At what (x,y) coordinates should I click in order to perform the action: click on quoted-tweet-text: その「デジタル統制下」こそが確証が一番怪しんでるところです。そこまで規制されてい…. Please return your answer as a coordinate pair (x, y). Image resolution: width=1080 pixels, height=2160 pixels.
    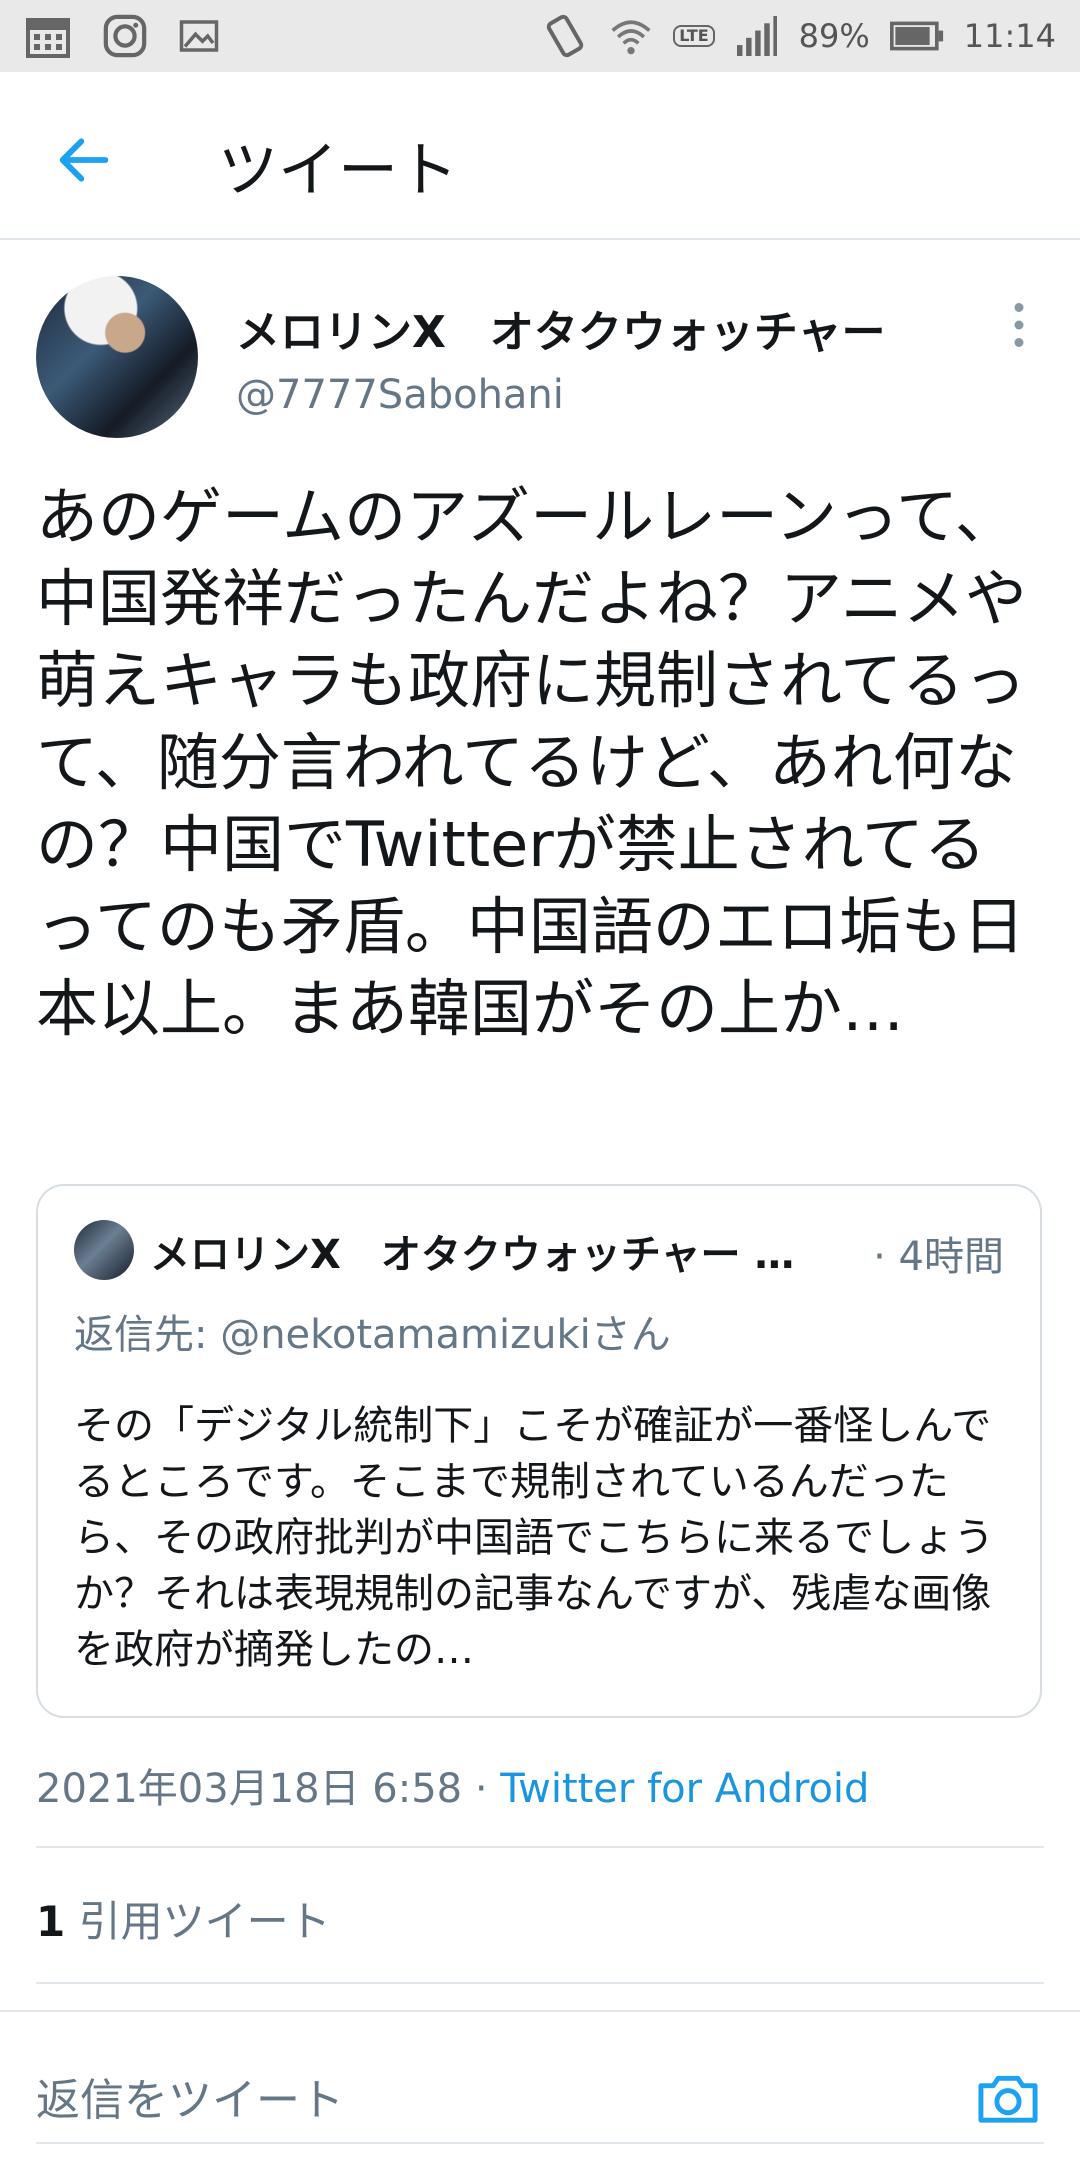
    Looking at the image, I should click on (534, 1538).